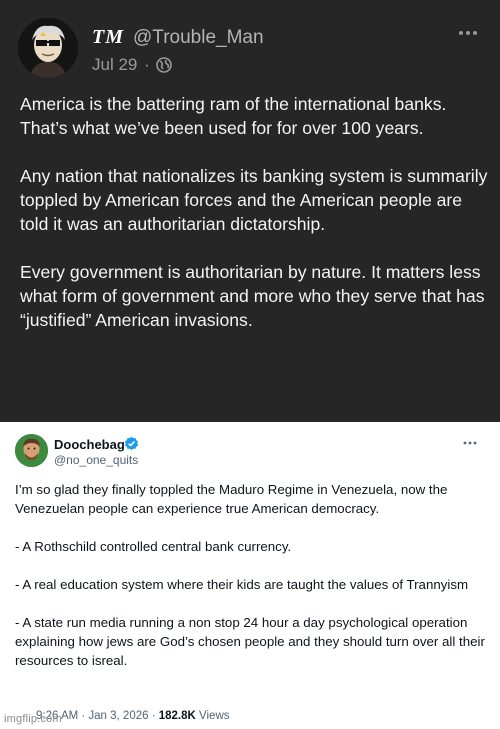 This screenshot has width=500, height=729. I want to click on verified-icon, so click(131, 443).